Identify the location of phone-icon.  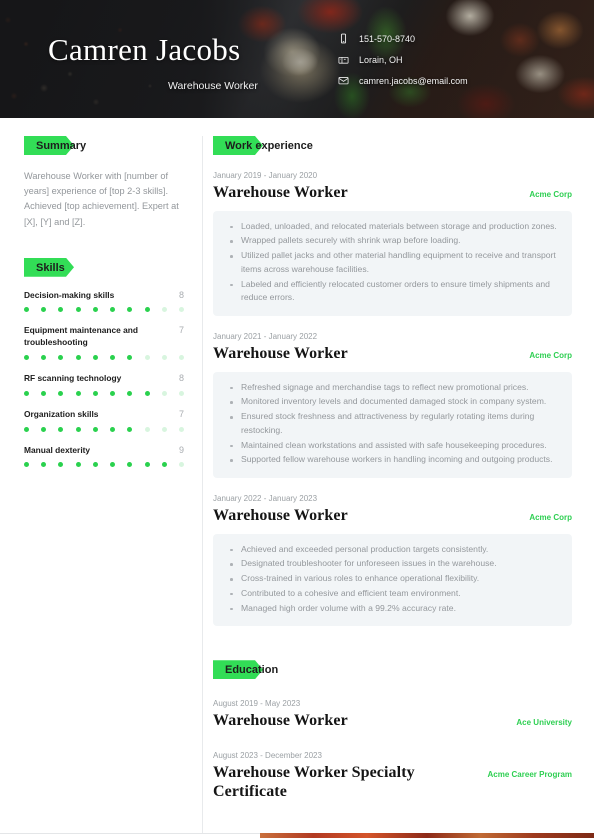
(343, 38).